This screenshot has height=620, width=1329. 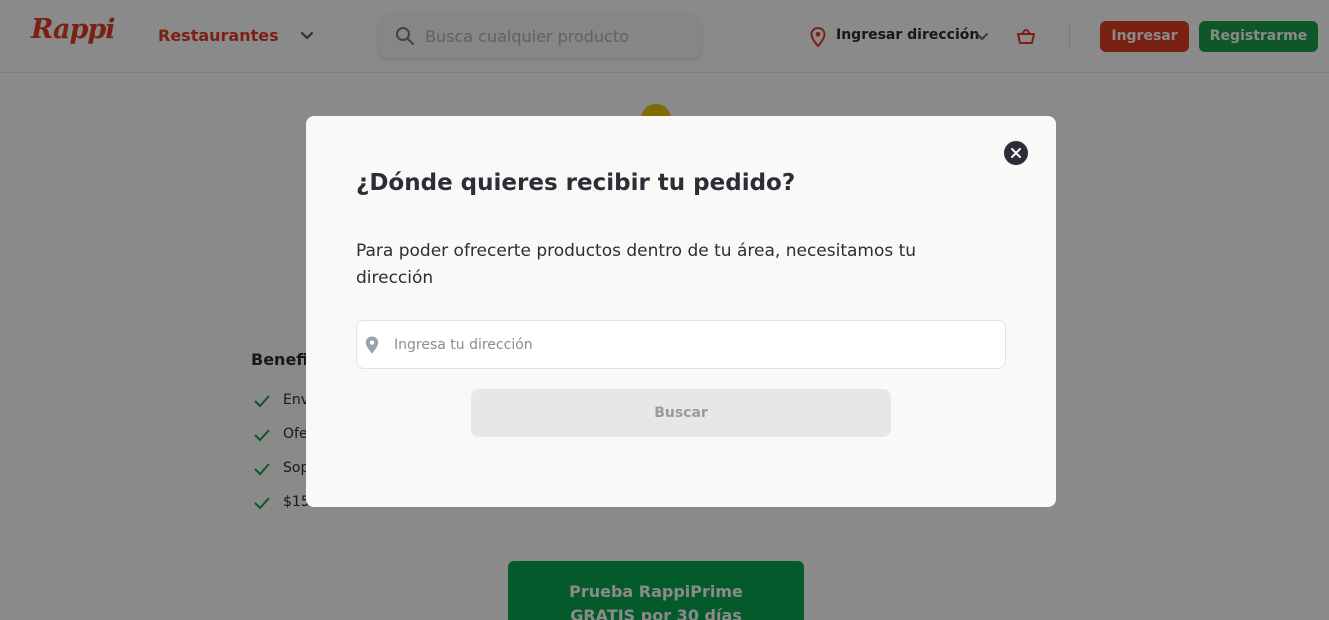 I want to click on modal-title: ¿Dónde quieres recibir tu pedido?, so click(x=576, y=183).